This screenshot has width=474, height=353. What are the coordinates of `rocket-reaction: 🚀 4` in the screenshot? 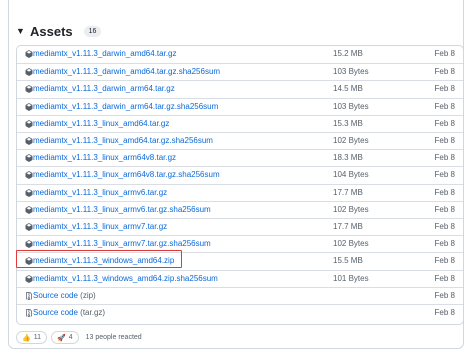 It's located at (65, 337).